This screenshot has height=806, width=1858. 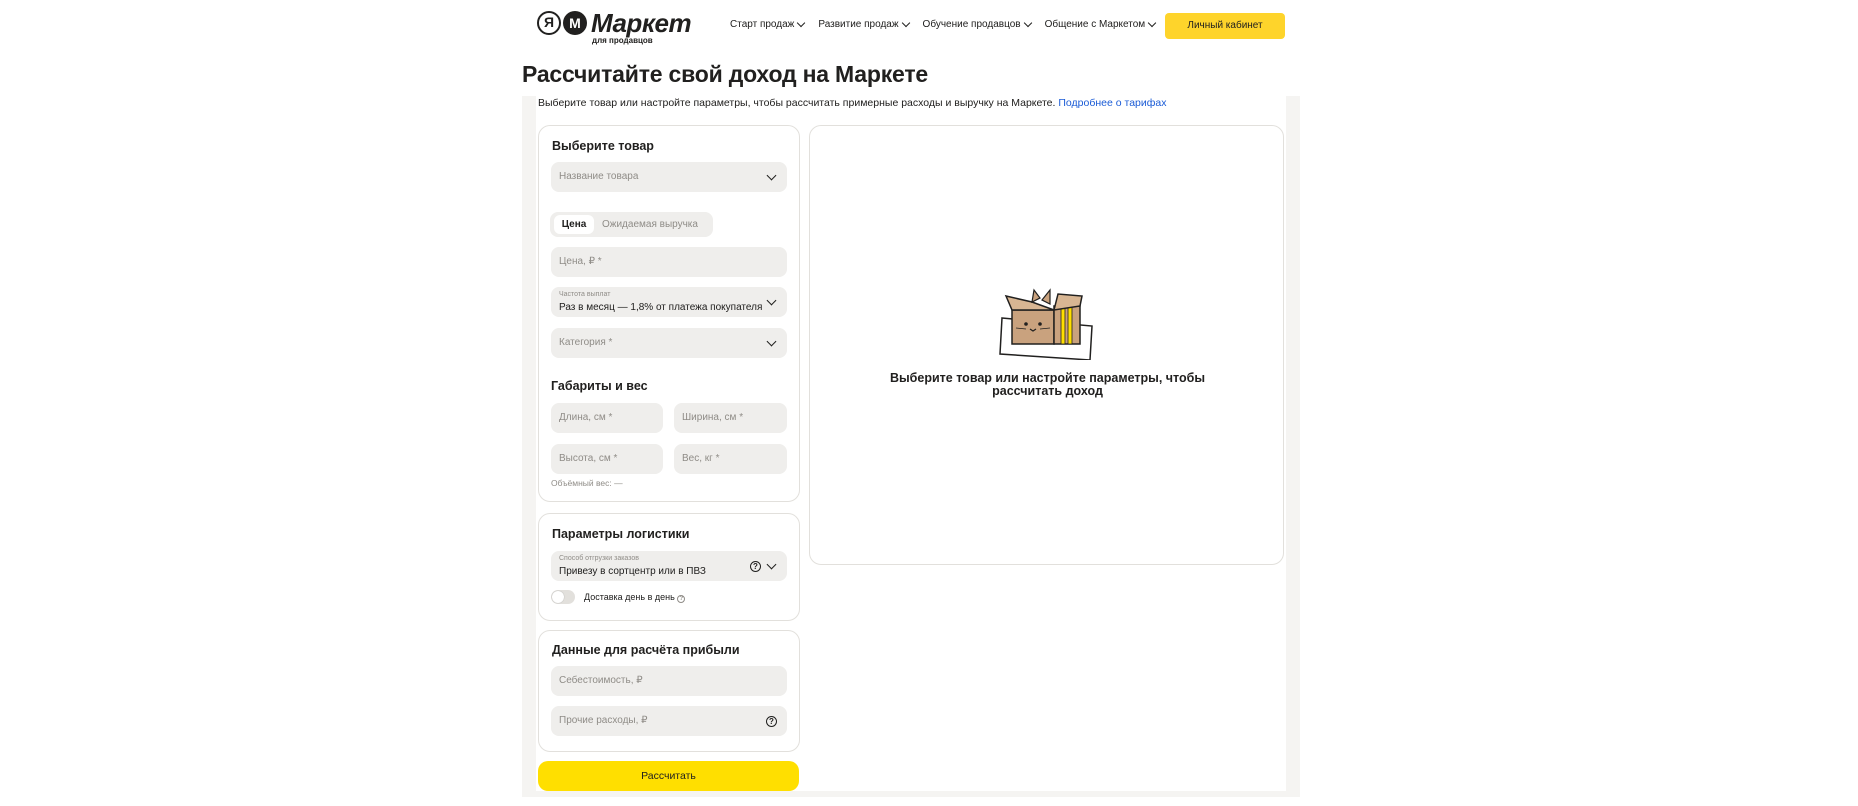 I want to click on market-logo-icon: M, so click(x=575, y=23).